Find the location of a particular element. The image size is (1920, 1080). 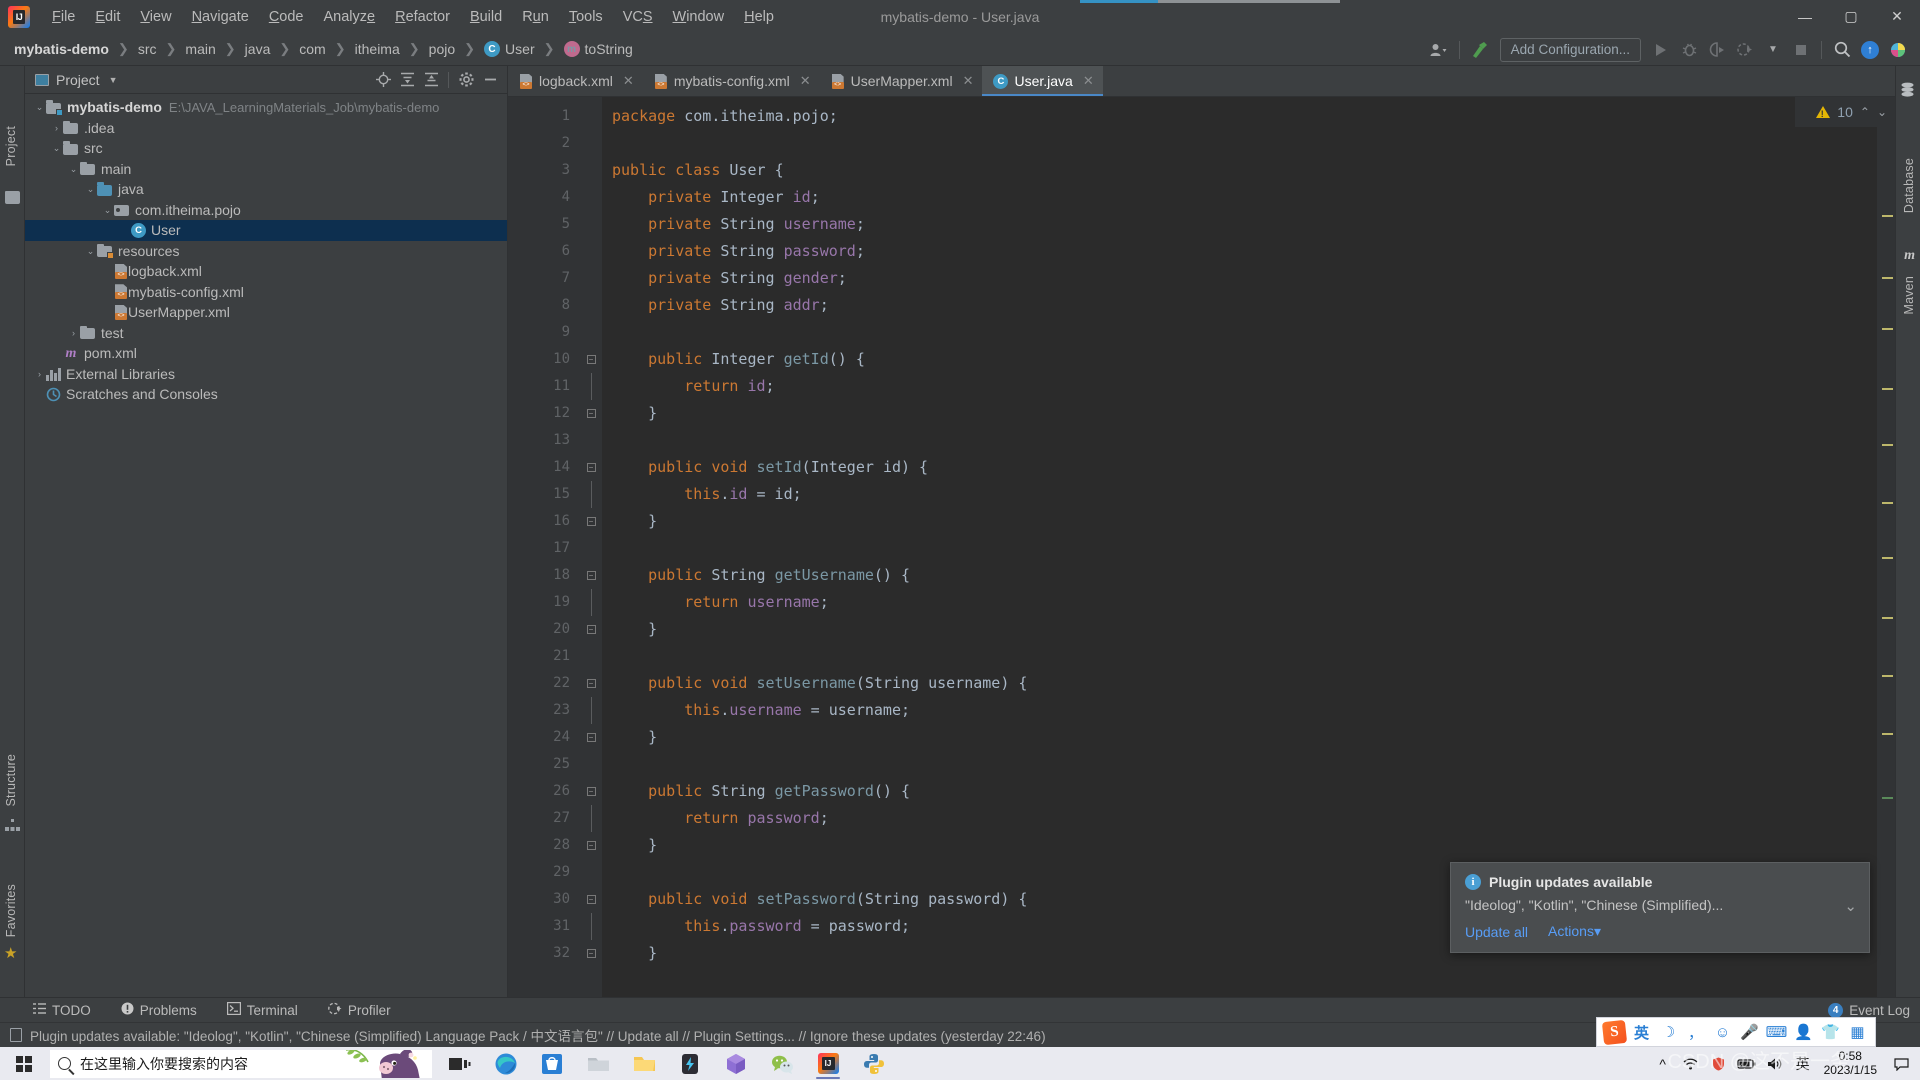

main-toolbar: Add Configuration... ▼ ↑ is located at coordinates (1668, 49).